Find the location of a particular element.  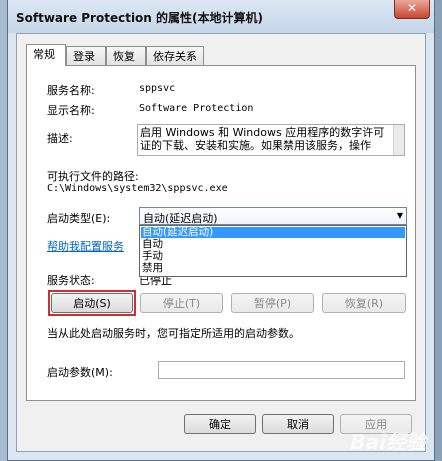

service-status-label: 服务状态: is located at coordinates (71, 280).